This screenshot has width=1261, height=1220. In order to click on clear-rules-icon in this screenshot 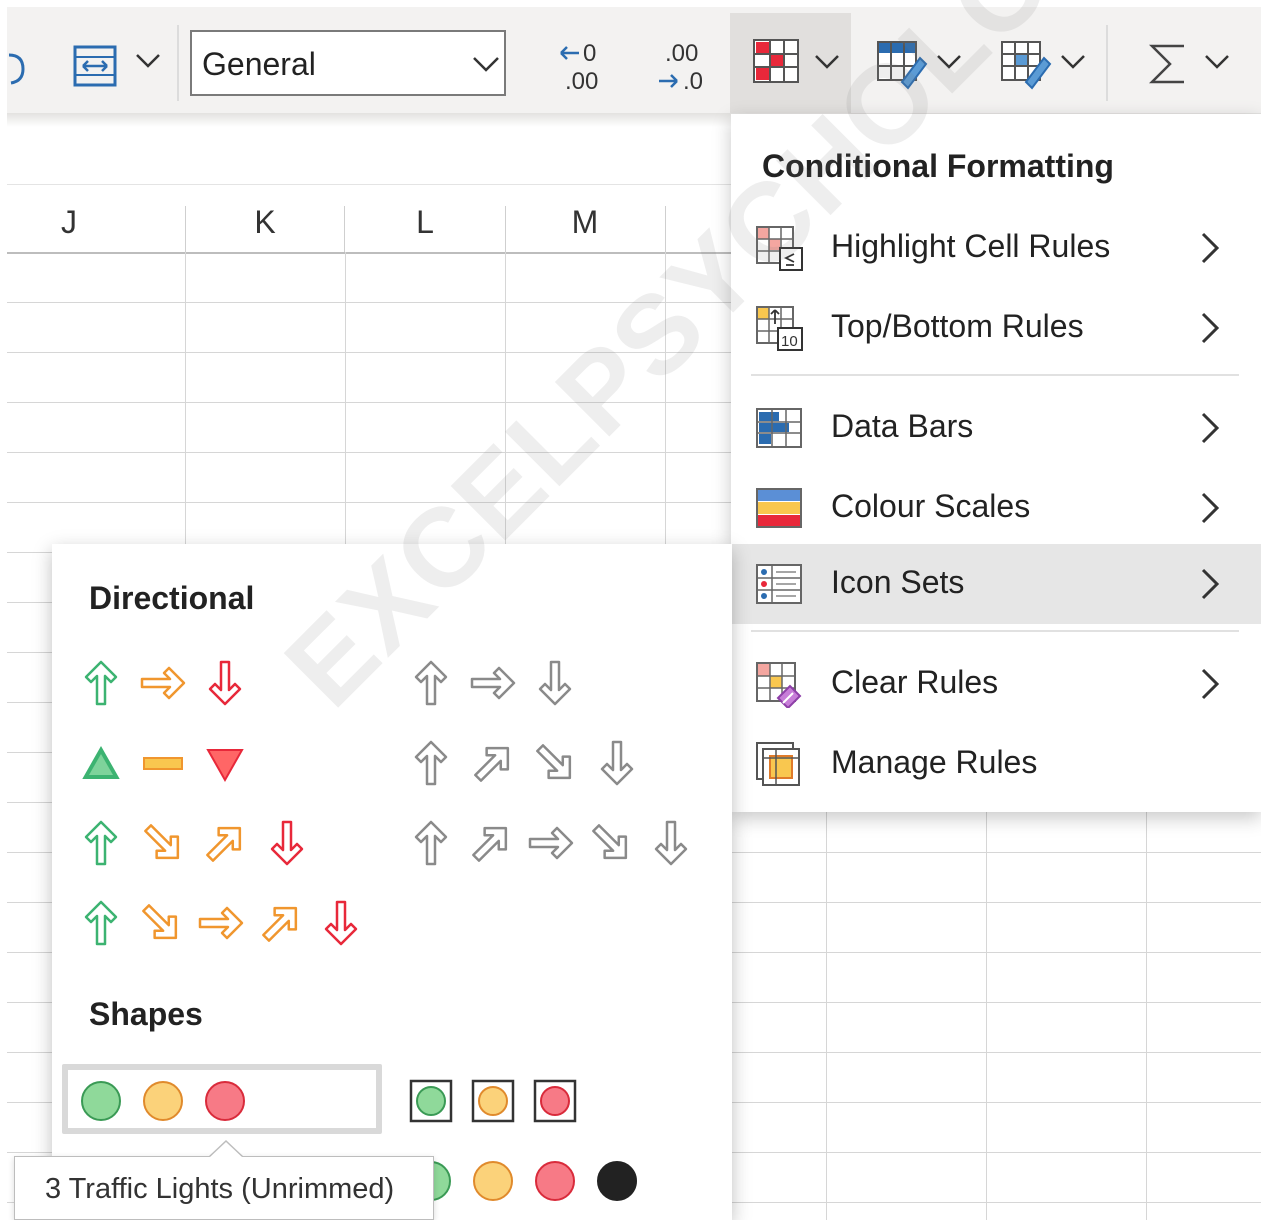, I will do `click(779, 685)`.